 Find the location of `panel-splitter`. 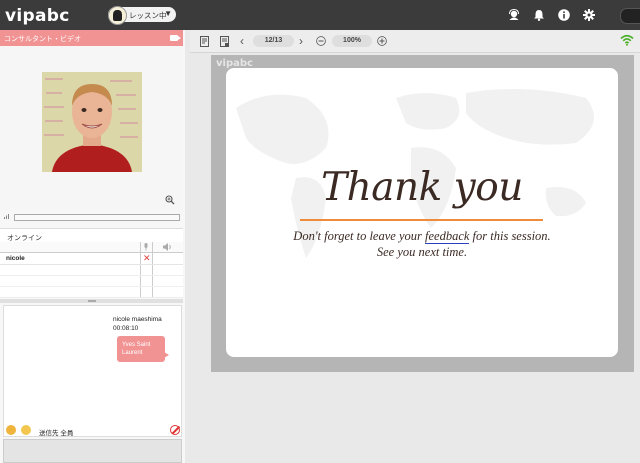

panel-splitter is located at coordinates (91, 301).